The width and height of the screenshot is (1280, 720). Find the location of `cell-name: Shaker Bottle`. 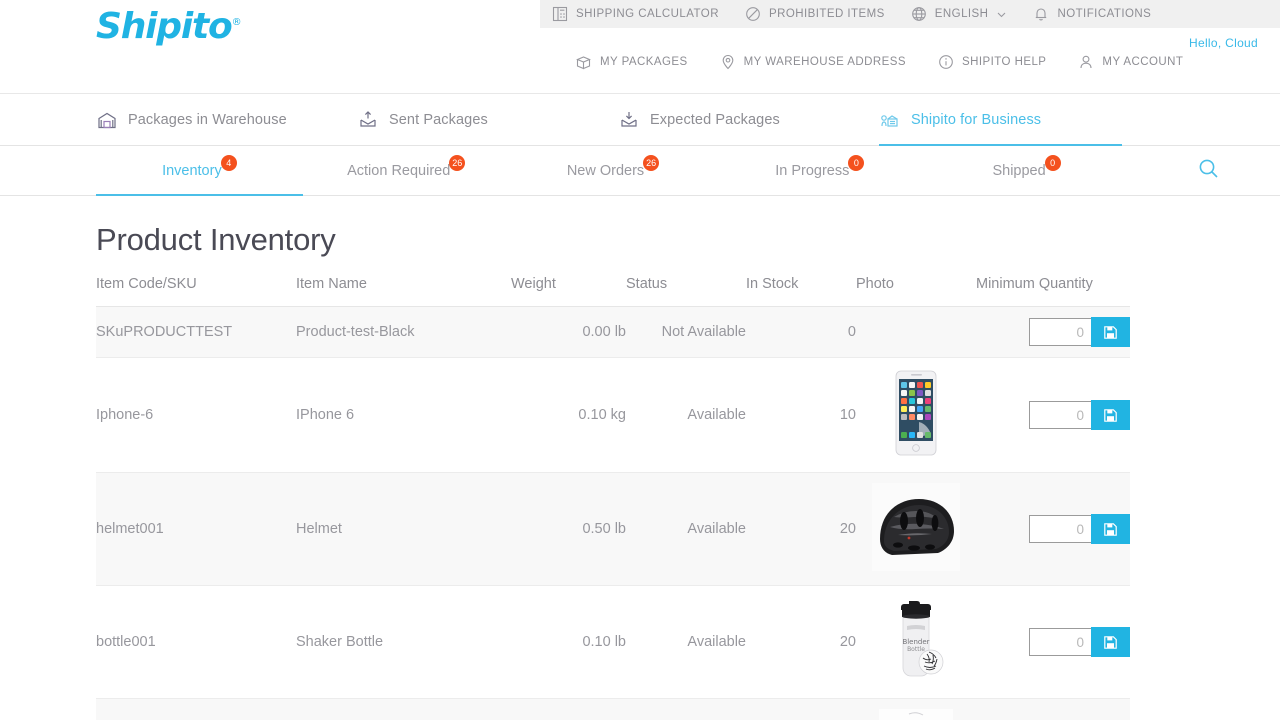

cell-name: Shaker Bottle is located at coordinates (403, 642).